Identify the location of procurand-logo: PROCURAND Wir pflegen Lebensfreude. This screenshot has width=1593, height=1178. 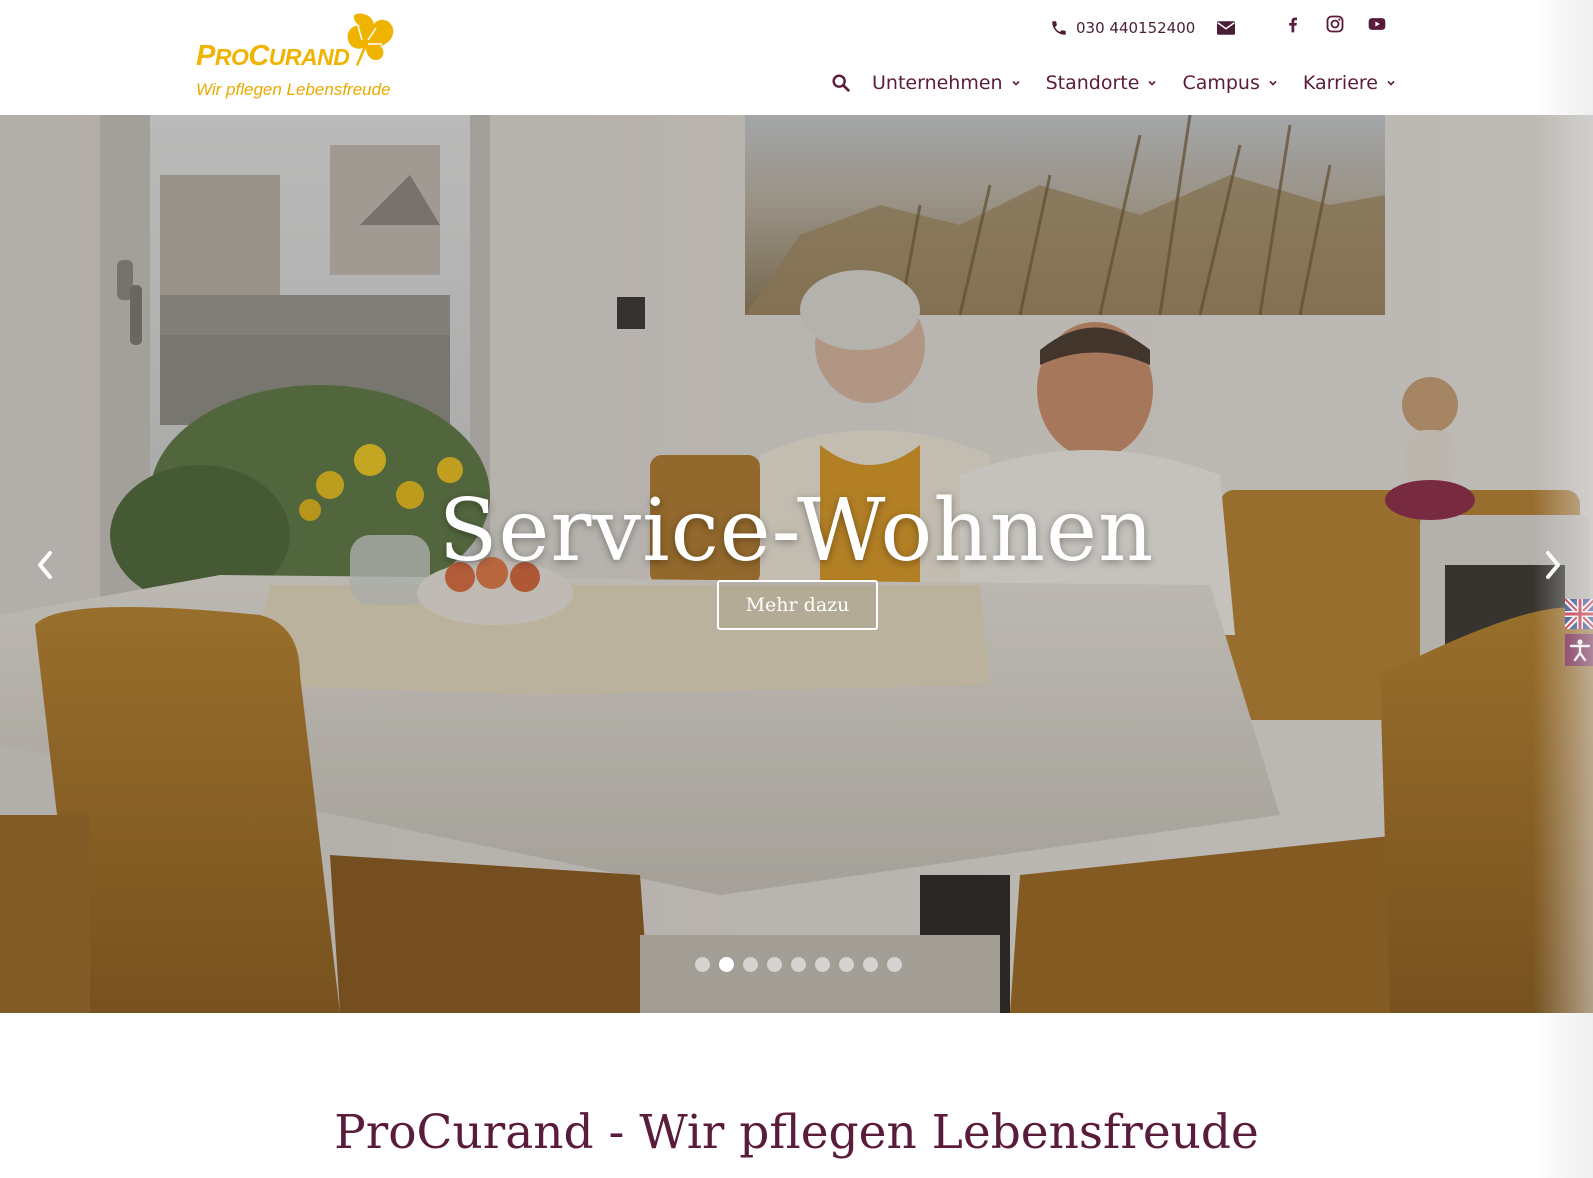
(301, 57).